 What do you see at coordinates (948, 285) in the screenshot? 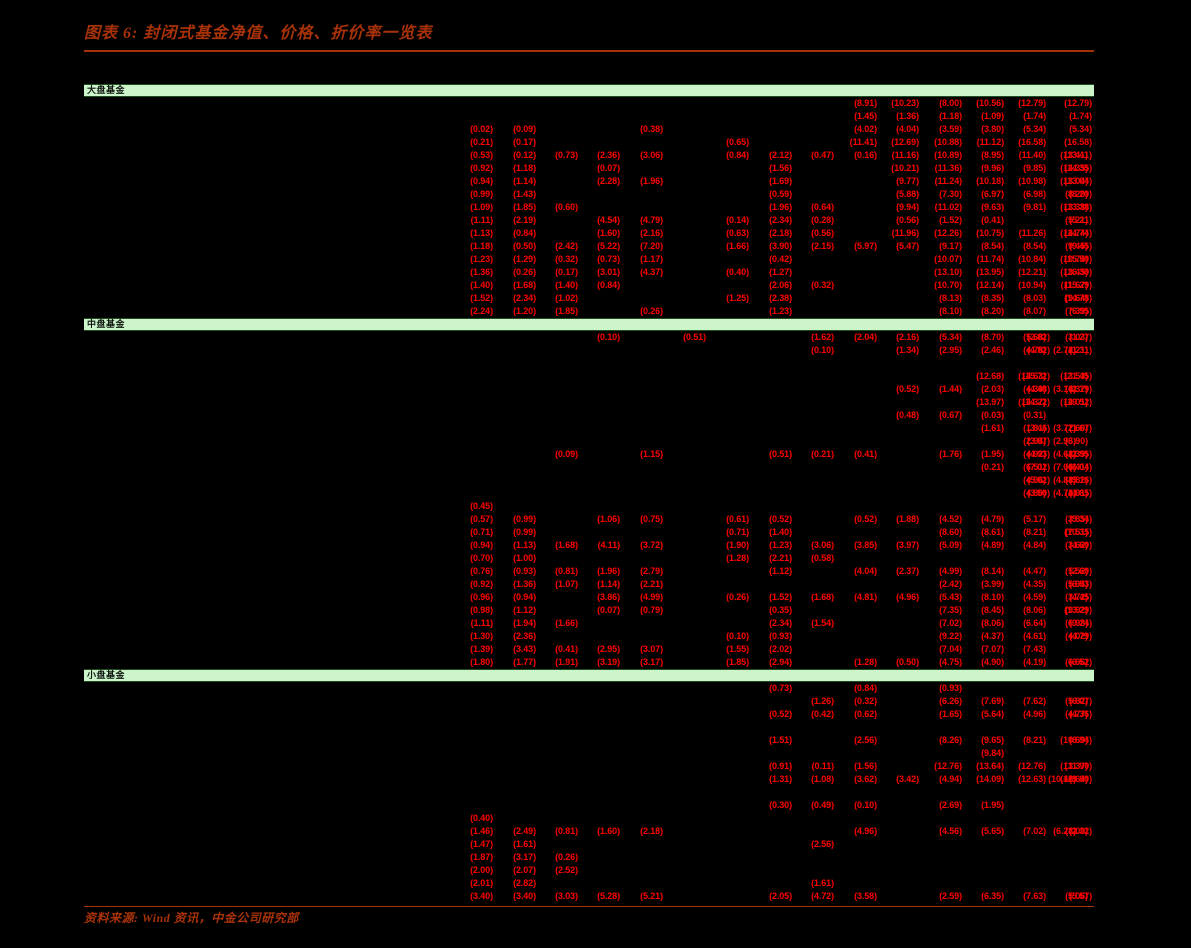
I see `table-cell: (10.70)` at bounding box center [948, 285].